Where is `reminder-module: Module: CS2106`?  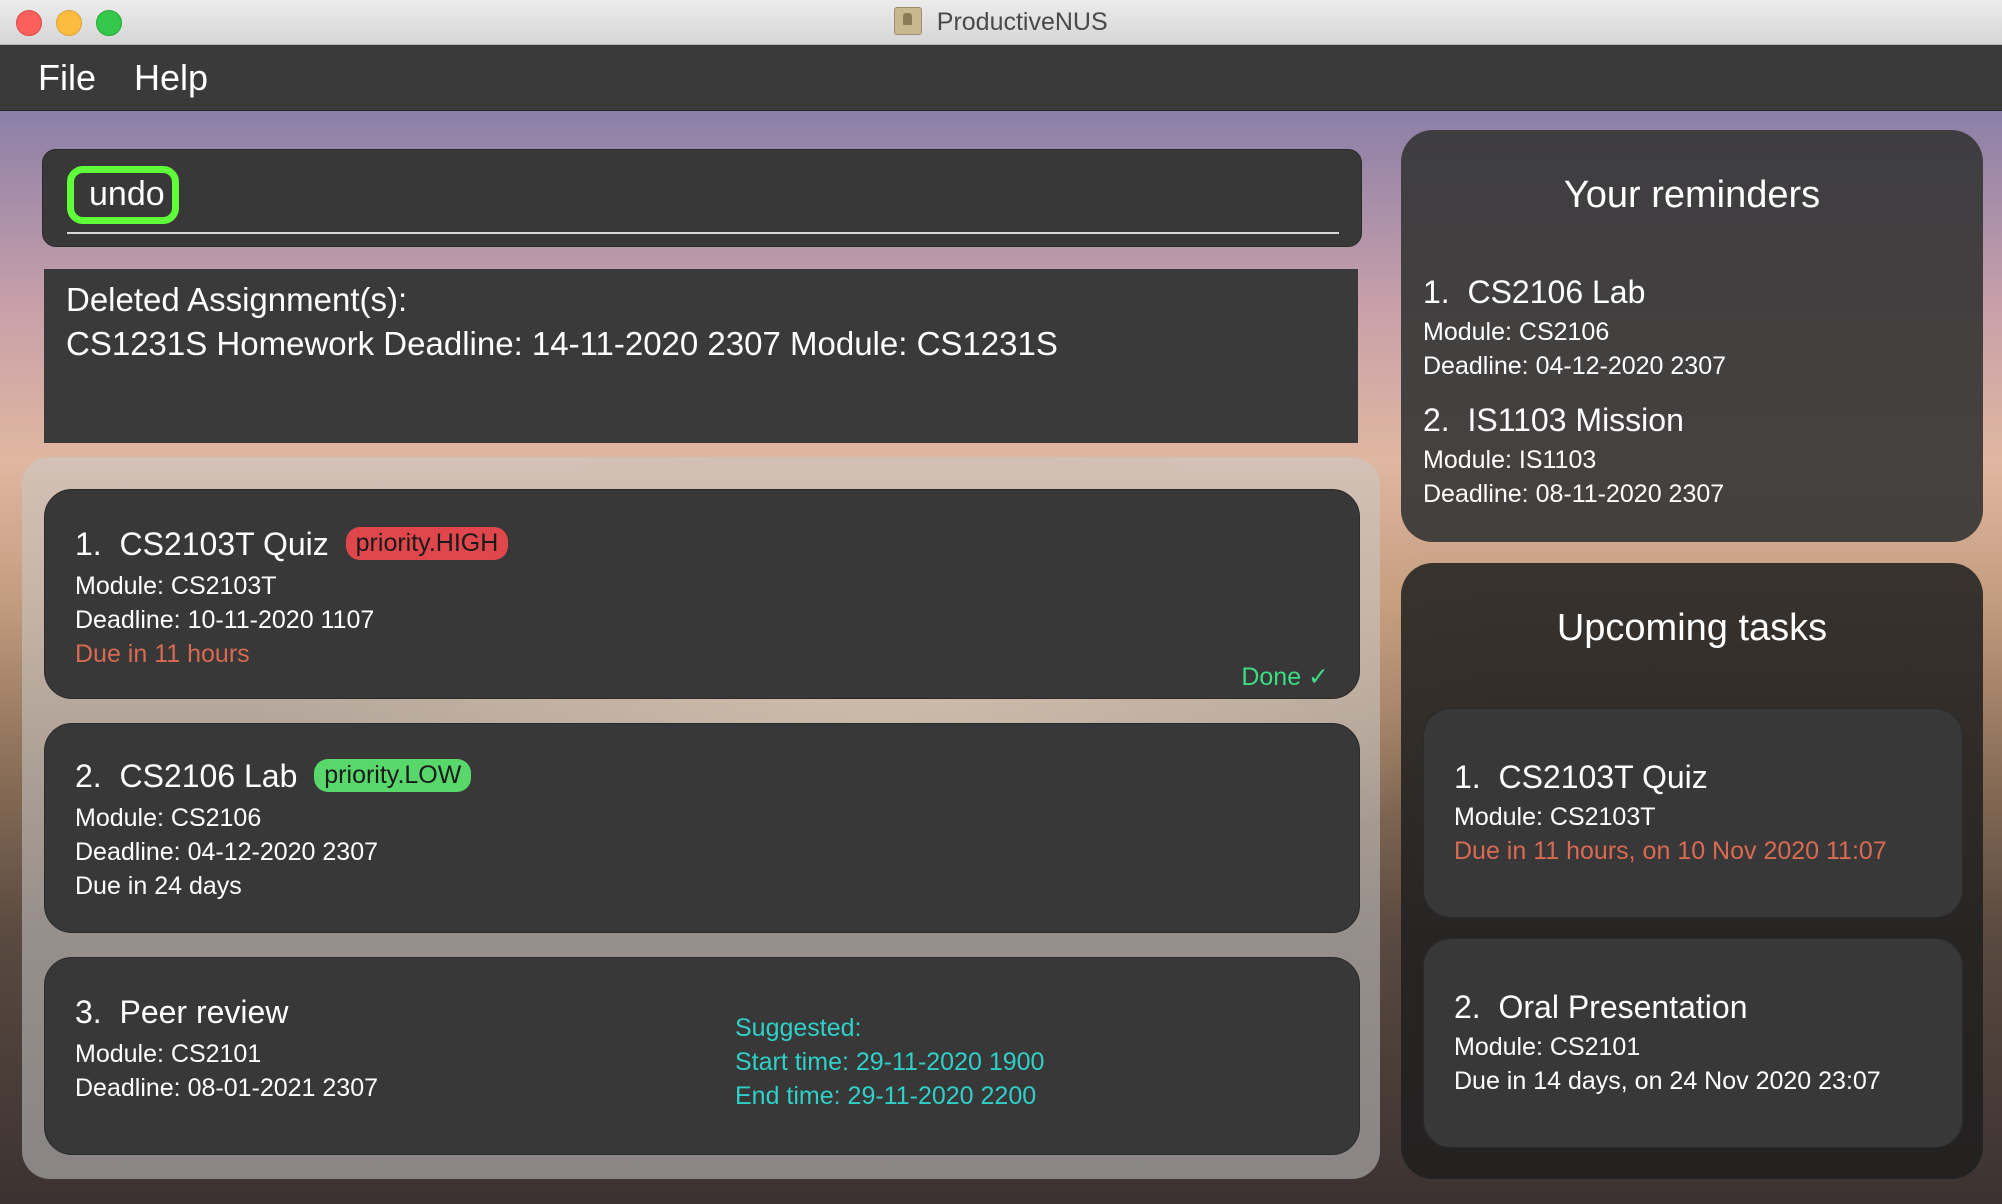 reminder-module: Module: CS2106 is located at coordinates (1516, 332).